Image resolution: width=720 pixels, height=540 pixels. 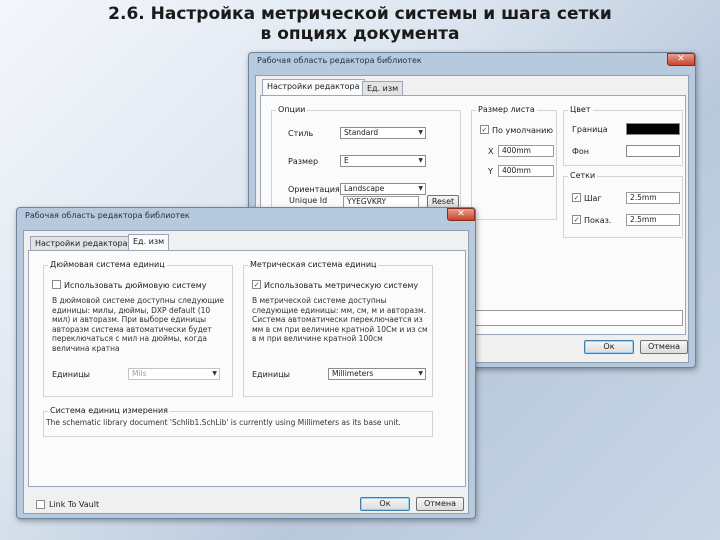 I want to click on back-tab-units: Ед. изм, so click(x=383, y=88).